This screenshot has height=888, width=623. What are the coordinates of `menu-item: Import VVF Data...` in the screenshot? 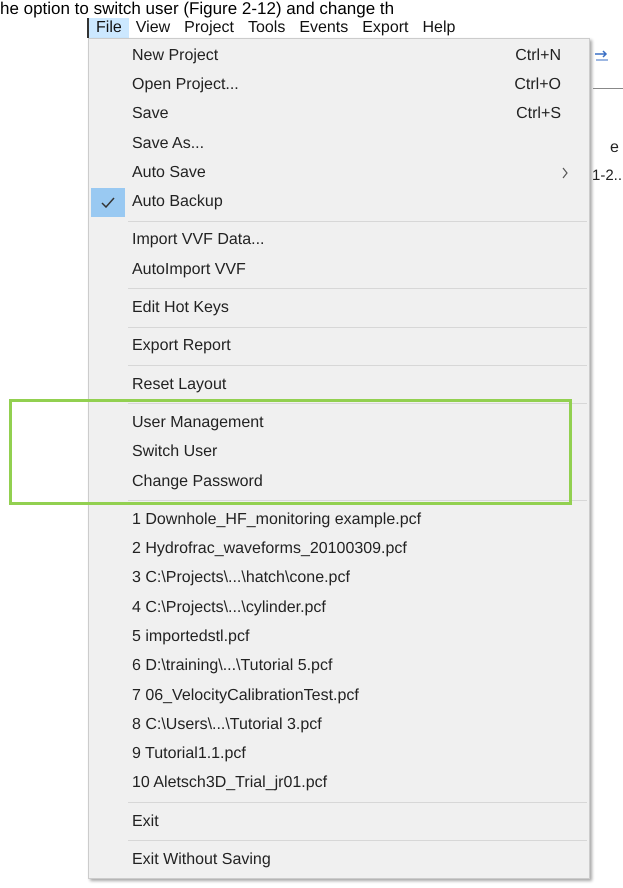 It's located at (339, 241).